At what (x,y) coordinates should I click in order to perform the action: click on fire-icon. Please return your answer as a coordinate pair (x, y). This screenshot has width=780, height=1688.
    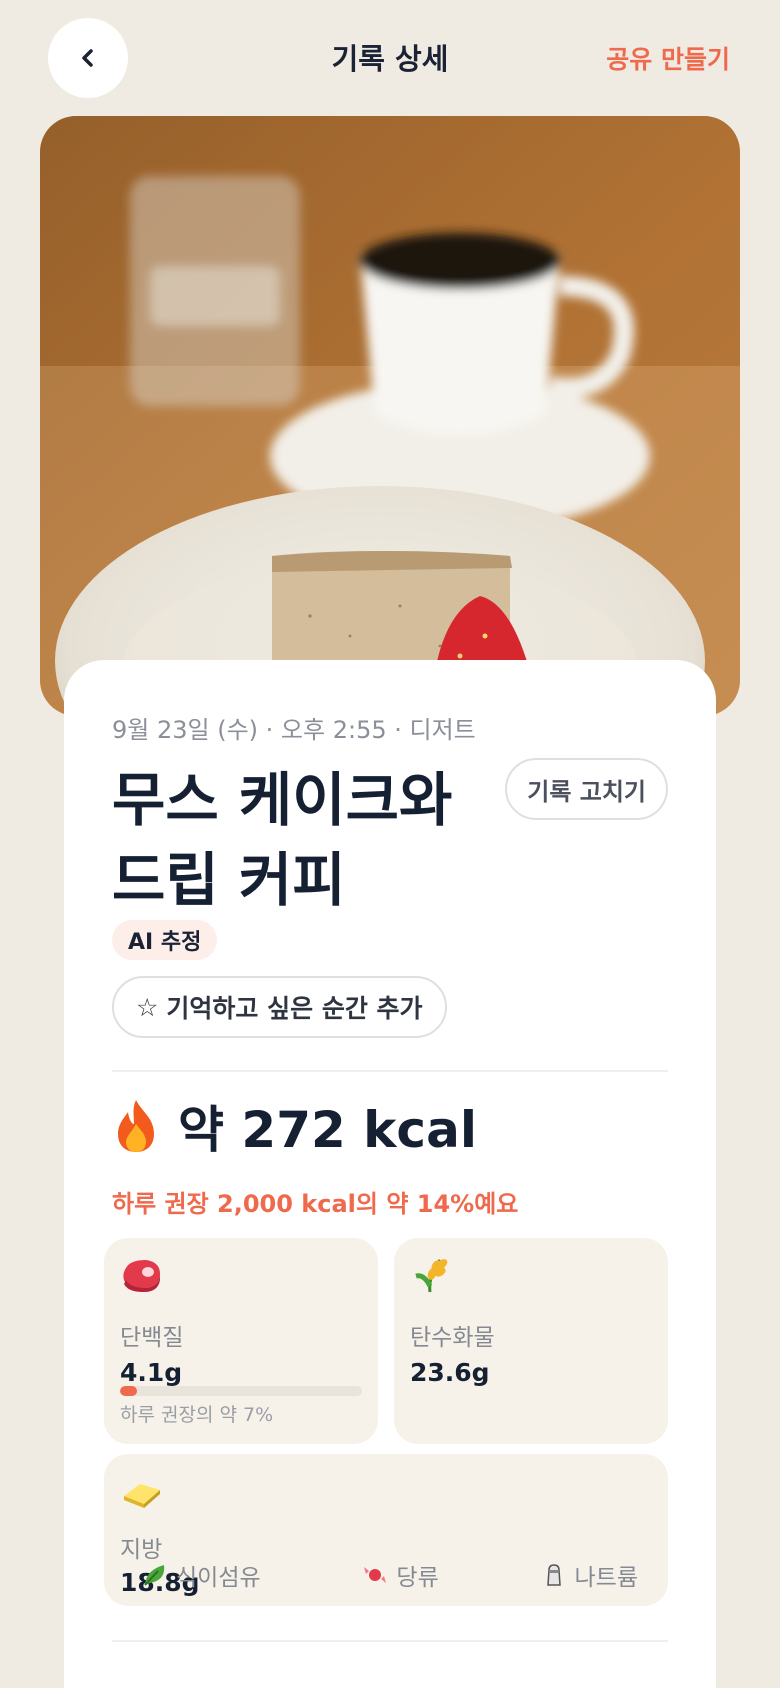
    Looking at the image, I should click on (136, 1126).